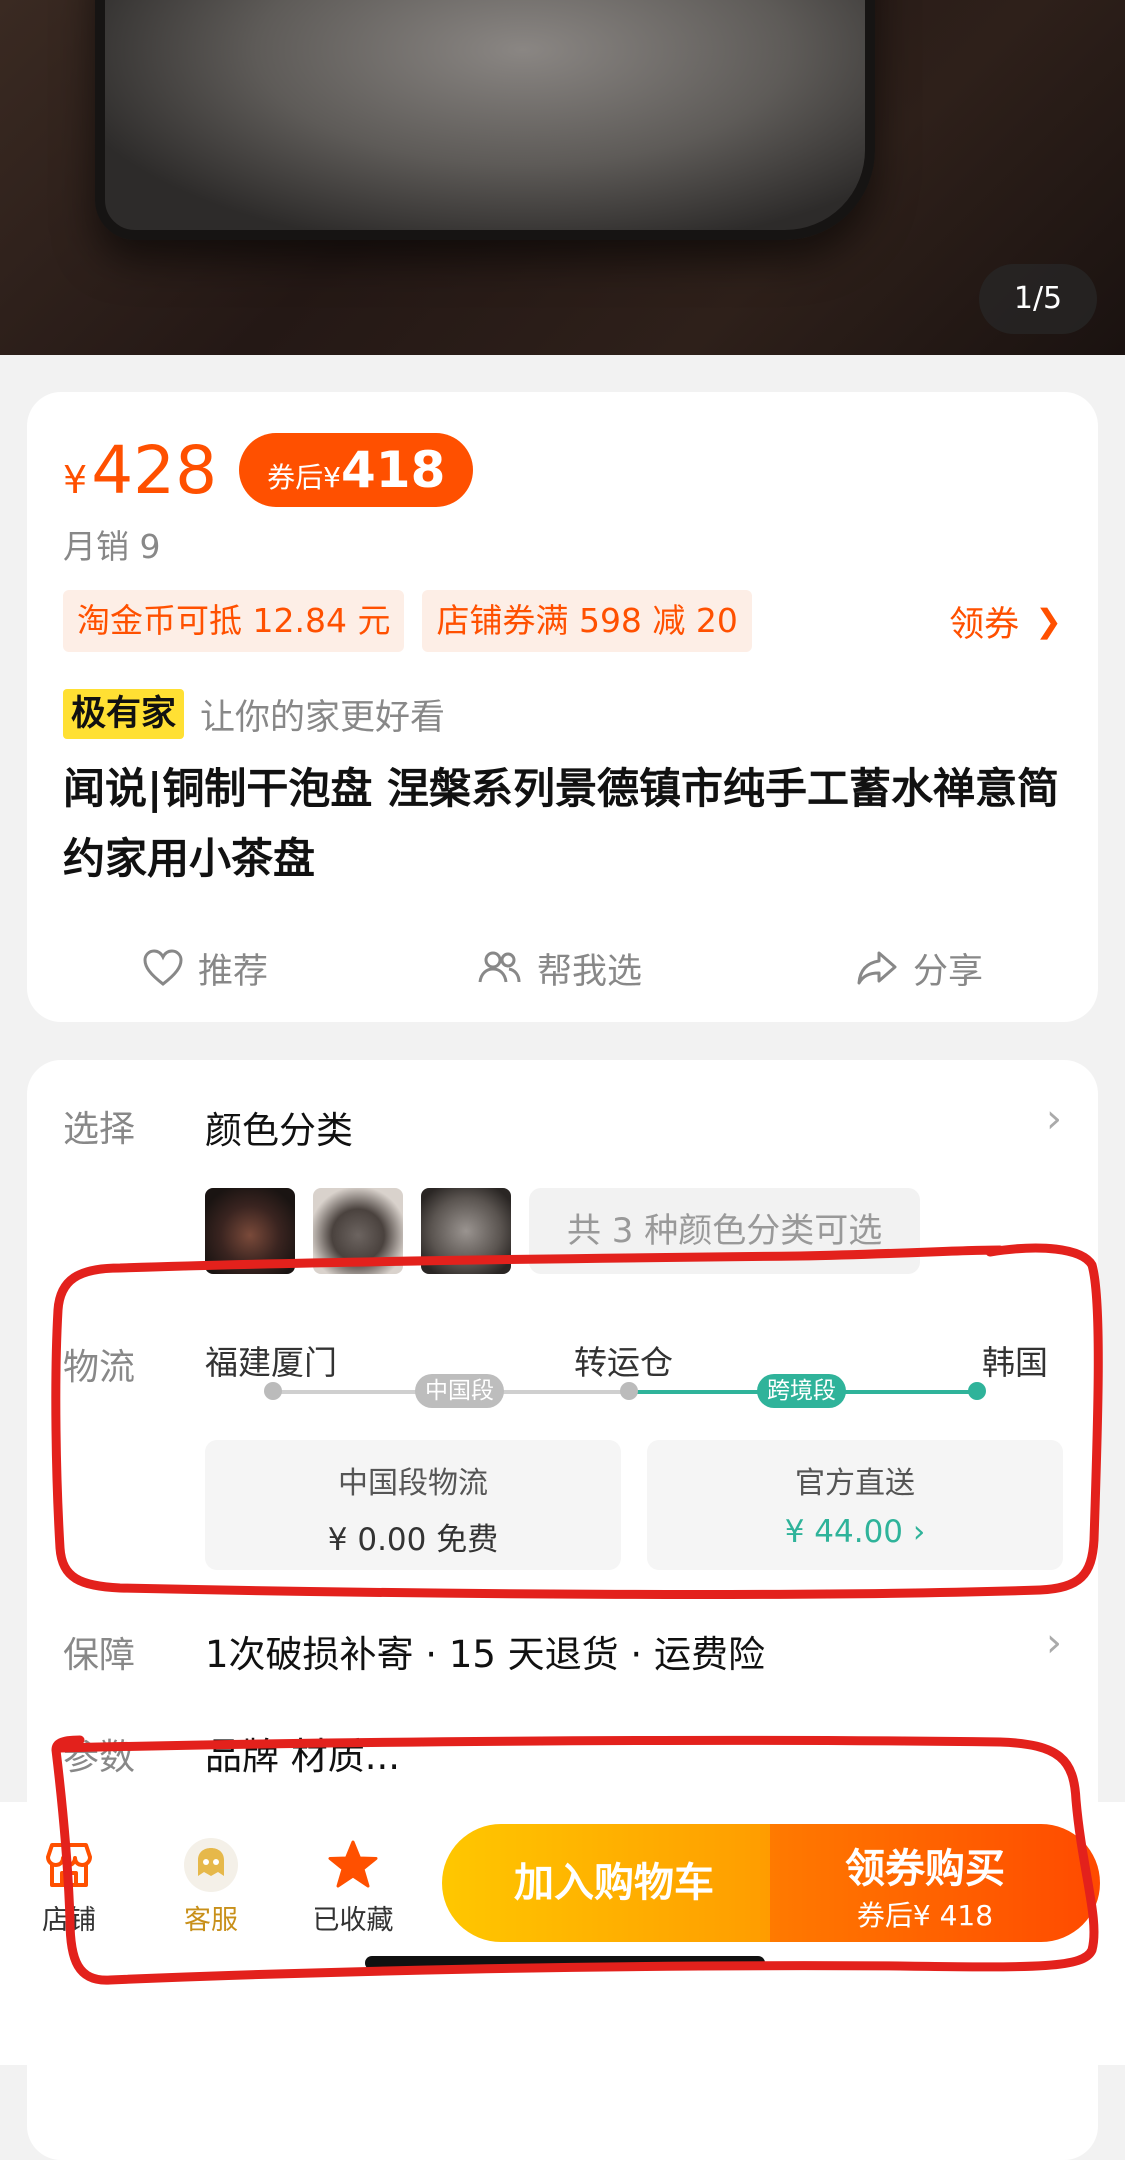  What do you see at coordinates (353, 1865) in the screenshot?
I see `star-icon` at bounding box center [353, 1865].